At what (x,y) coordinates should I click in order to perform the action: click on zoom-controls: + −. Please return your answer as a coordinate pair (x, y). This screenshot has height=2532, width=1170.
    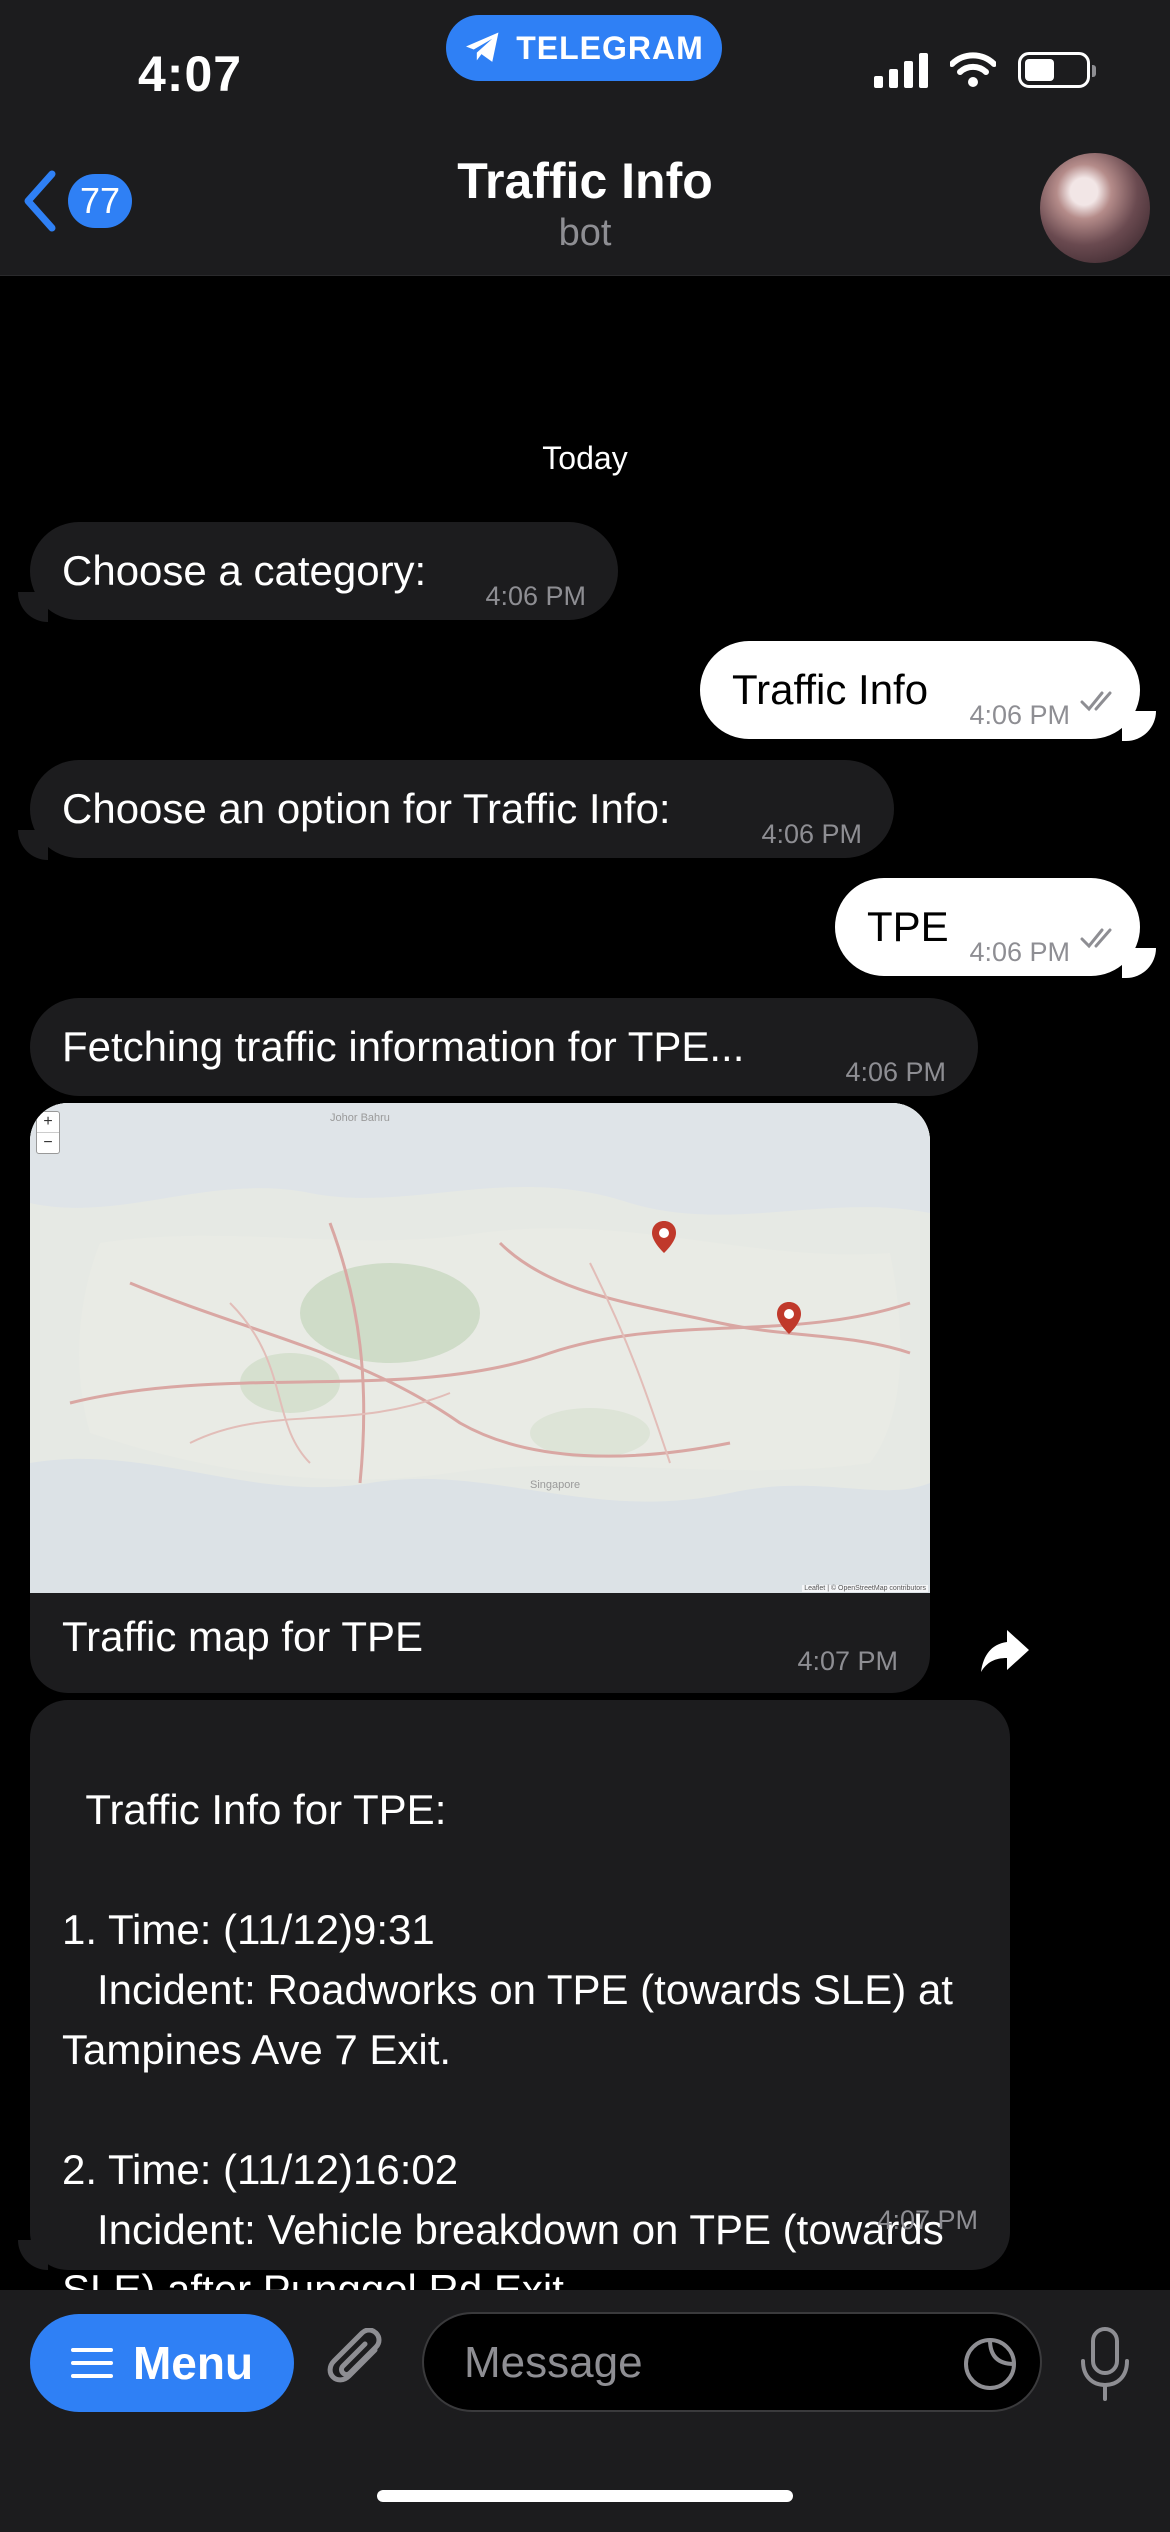
    Looking at the image, I should click on (48, 1132).